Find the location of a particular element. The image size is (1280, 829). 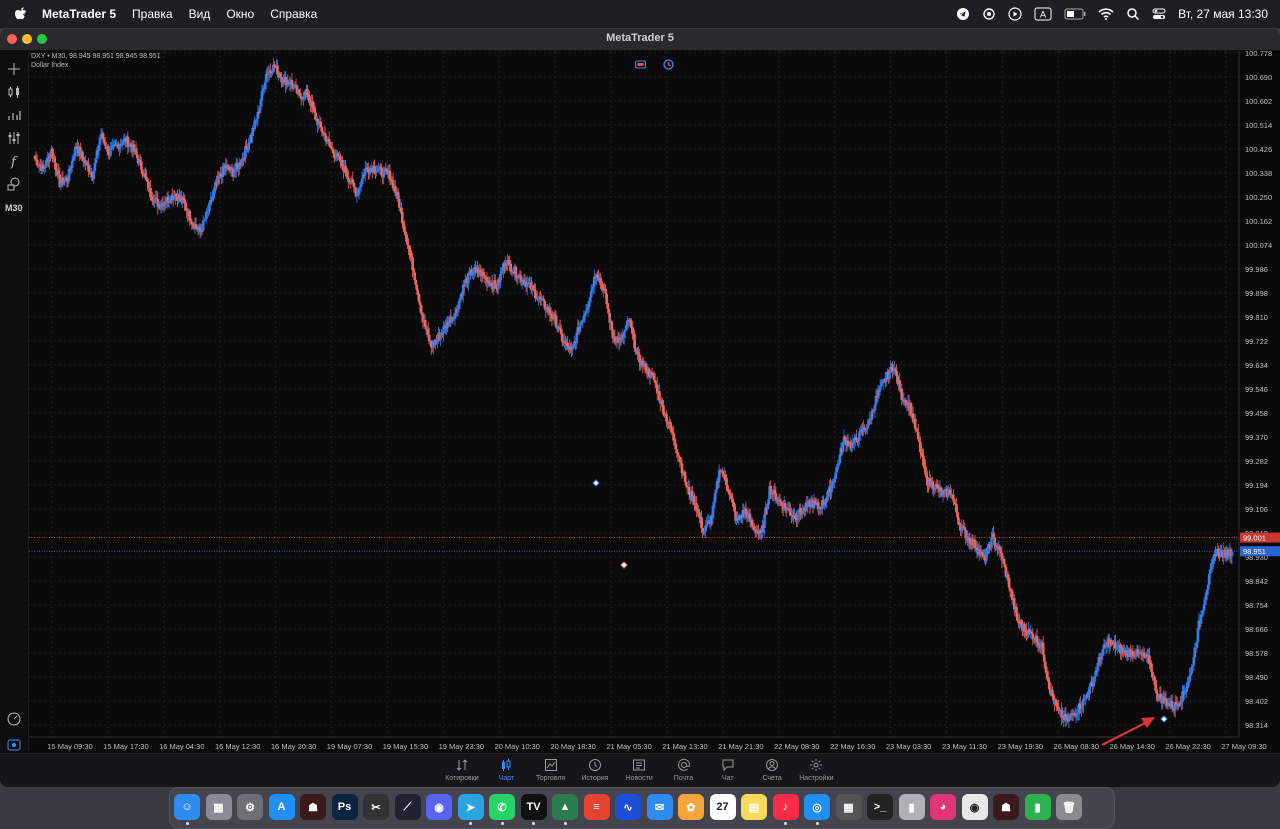

x-tick-label: 19 May 23:30 is located at coordinates (461, 746).